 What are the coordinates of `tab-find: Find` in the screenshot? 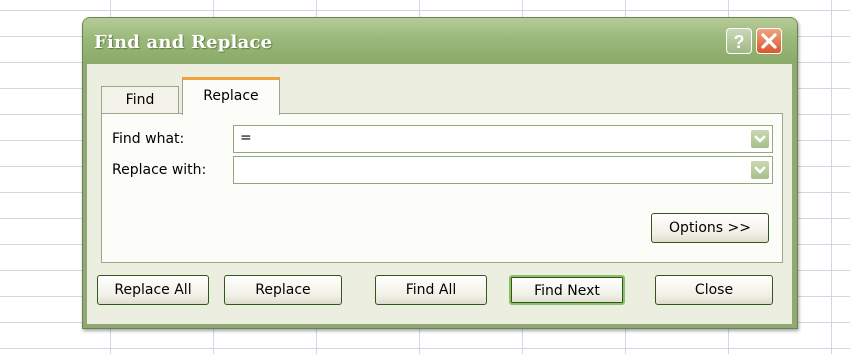 It's located at (140, 100).